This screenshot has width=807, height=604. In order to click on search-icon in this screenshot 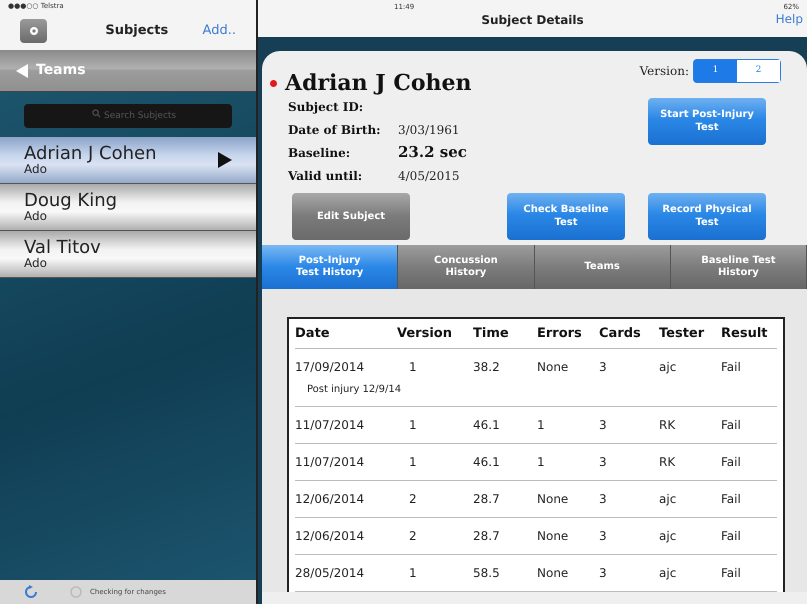, I will do `click(96, 113)`.